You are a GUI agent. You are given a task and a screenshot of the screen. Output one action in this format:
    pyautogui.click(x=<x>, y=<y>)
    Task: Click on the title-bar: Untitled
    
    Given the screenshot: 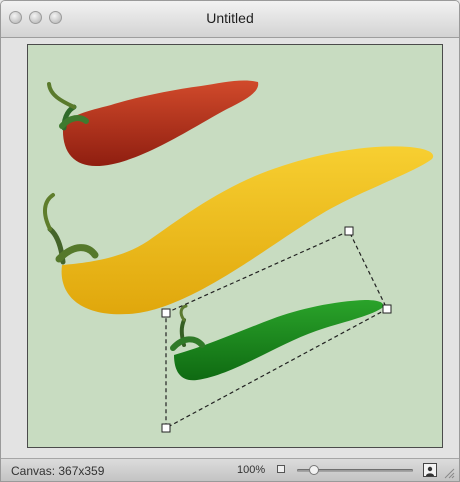 What is the action you would take?
    pyautogui.click(x=230, y=19)
    